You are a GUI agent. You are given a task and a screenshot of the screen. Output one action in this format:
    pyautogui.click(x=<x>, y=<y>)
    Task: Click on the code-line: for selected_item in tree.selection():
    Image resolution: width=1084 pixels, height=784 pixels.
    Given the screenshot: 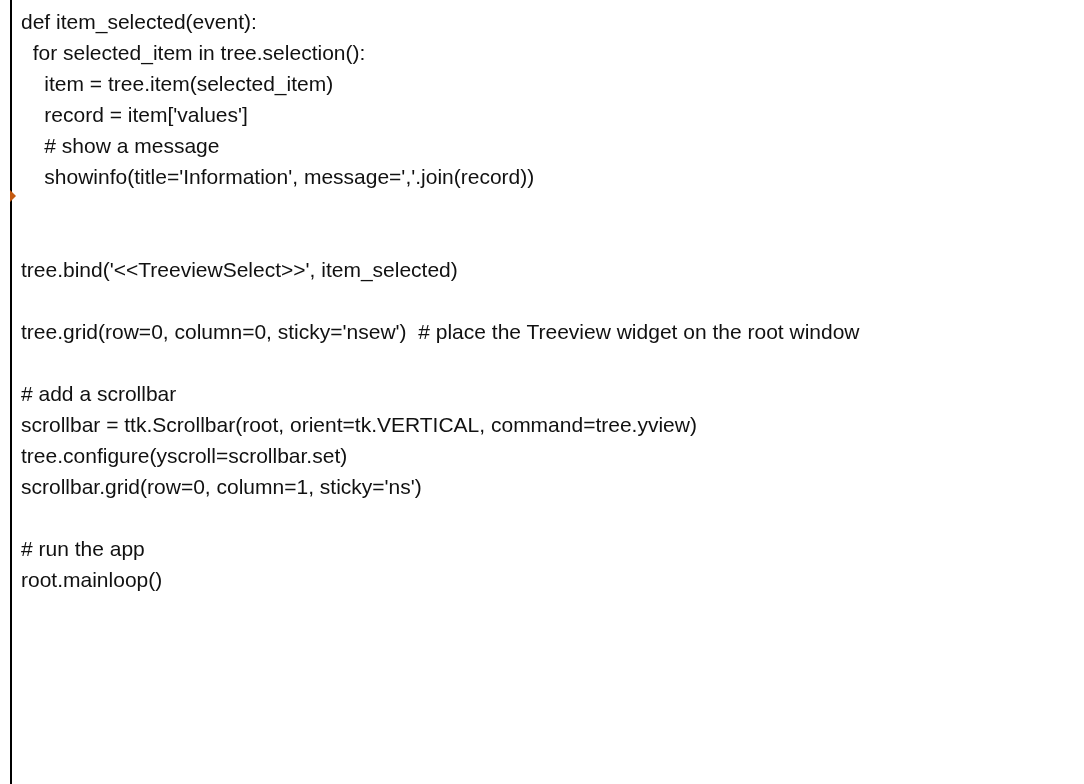 What is the action you would take?
    pyautogui.click(x=199, y=53)
    